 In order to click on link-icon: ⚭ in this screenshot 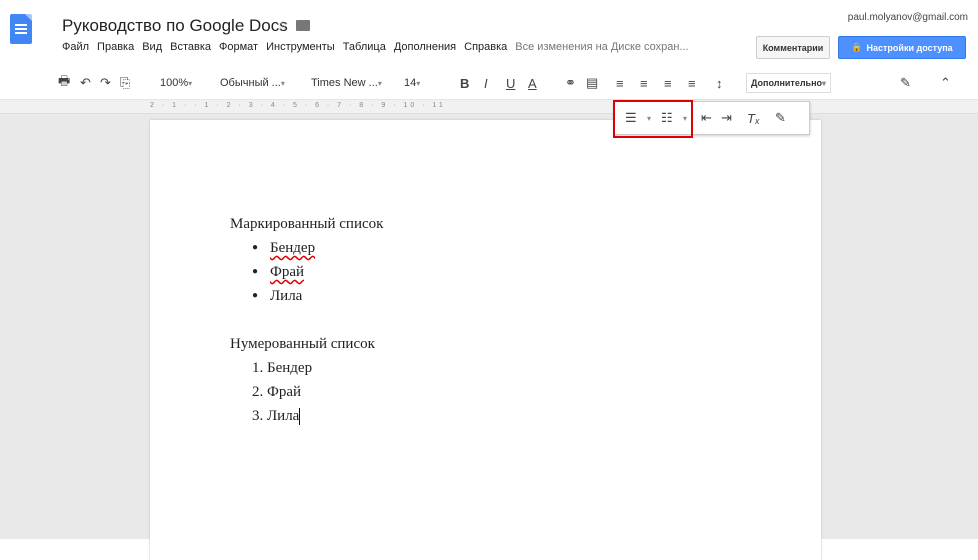, I will do `click(570, 83)`.